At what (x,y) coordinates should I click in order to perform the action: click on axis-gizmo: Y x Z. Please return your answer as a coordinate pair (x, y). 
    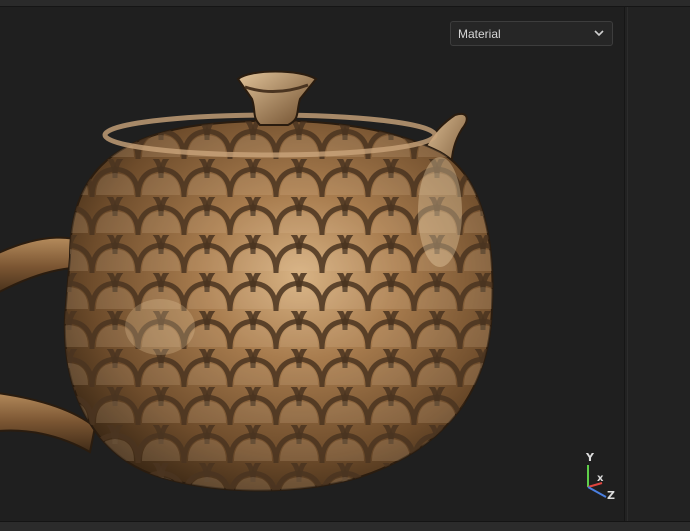
    Looking at the image, I should click on (601, 477).